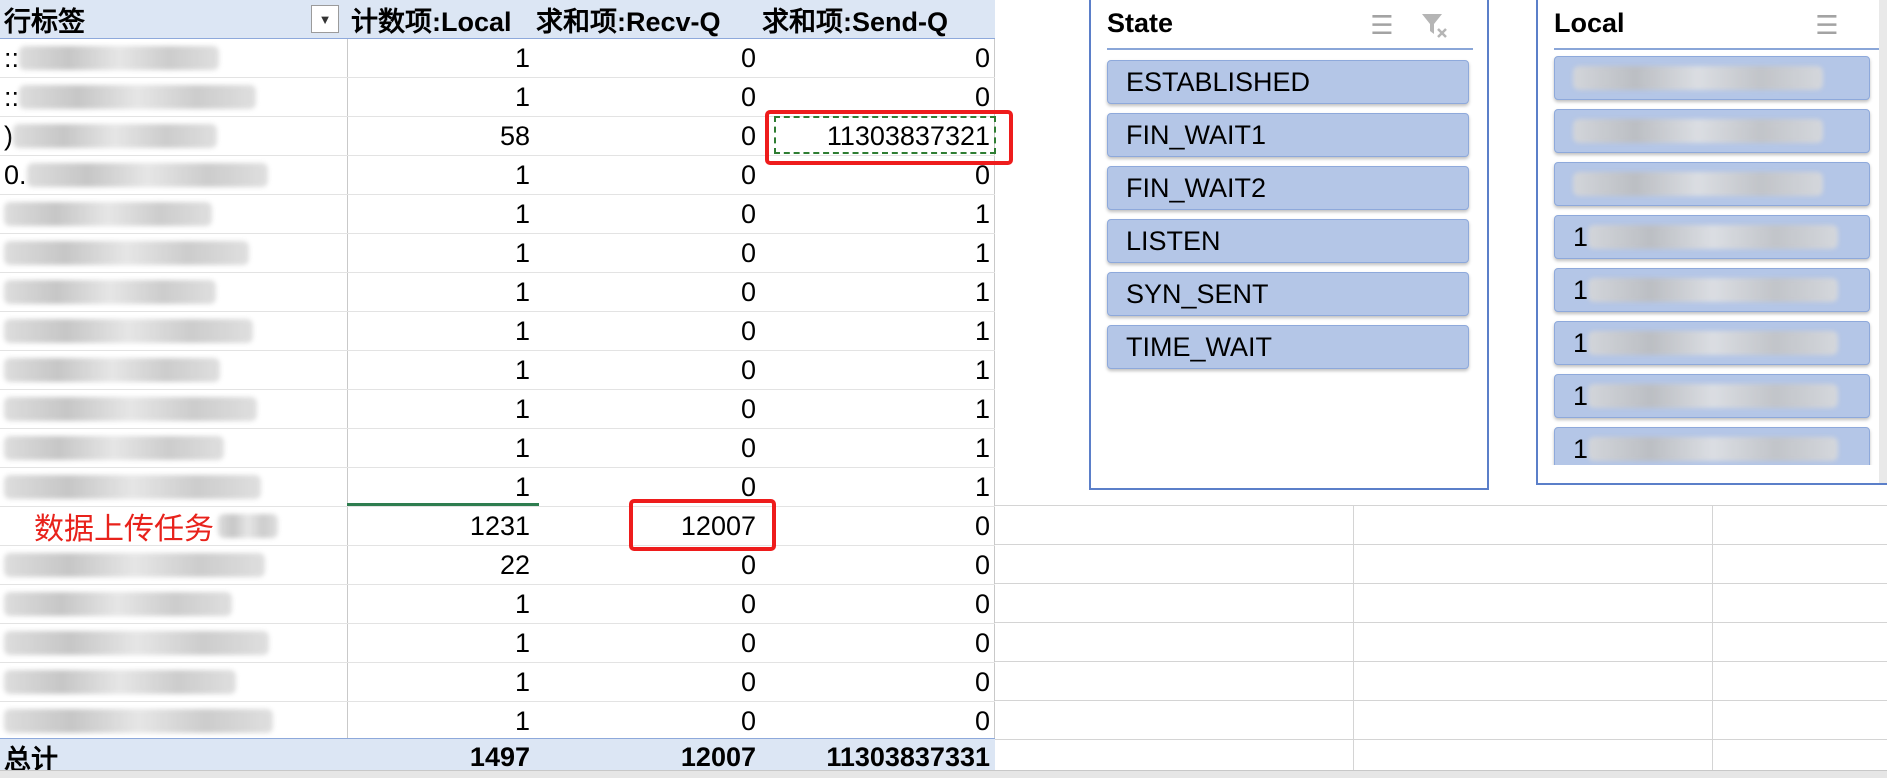 The image size is (1887, 778). Describe the element at coordinates (174, 136) in the screenshot. I see `row-label: )` at that location.